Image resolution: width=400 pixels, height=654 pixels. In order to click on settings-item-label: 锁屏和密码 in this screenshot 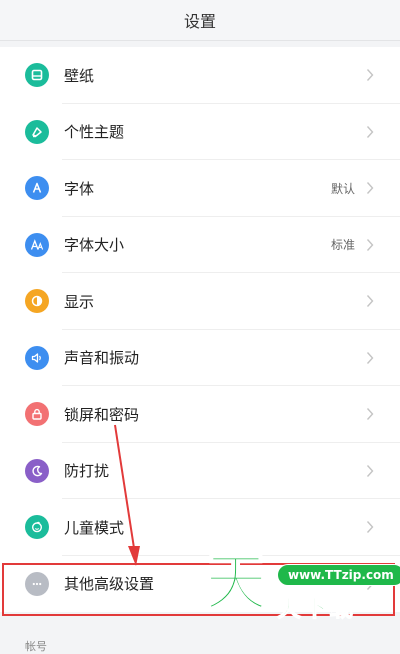, I will do `click(102, 414)`.